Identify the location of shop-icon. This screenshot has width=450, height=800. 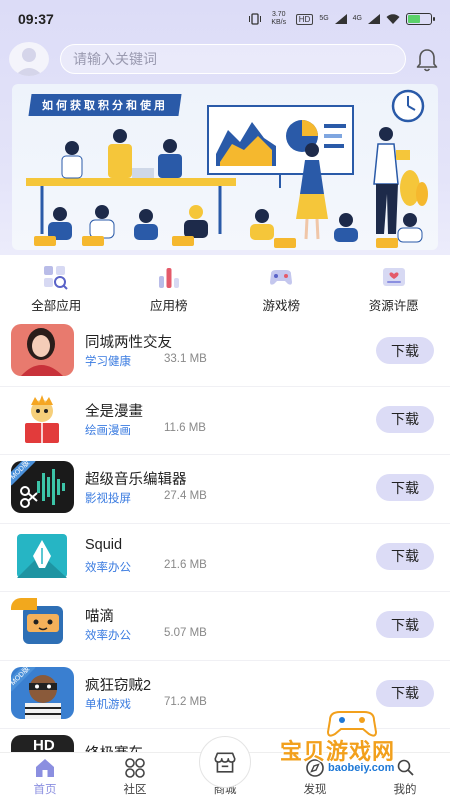
(225, 762).